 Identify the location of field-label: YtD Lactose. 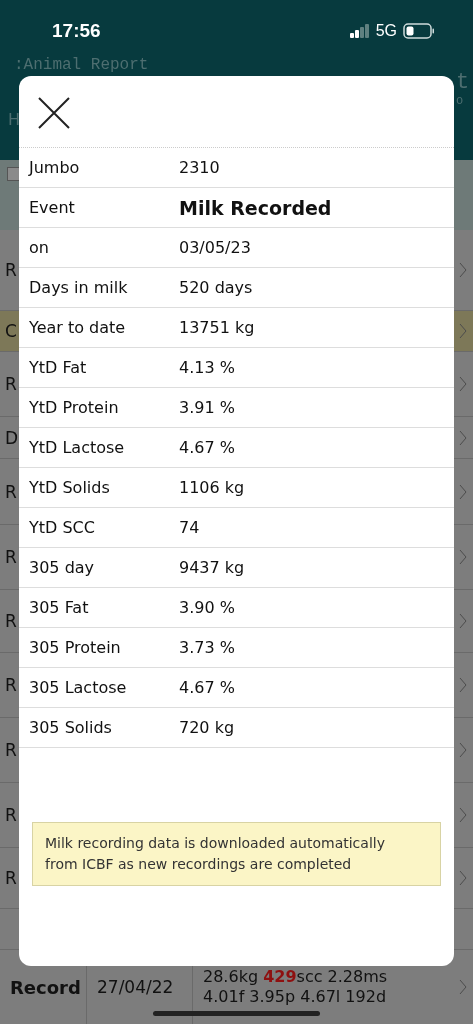
(77, 447).